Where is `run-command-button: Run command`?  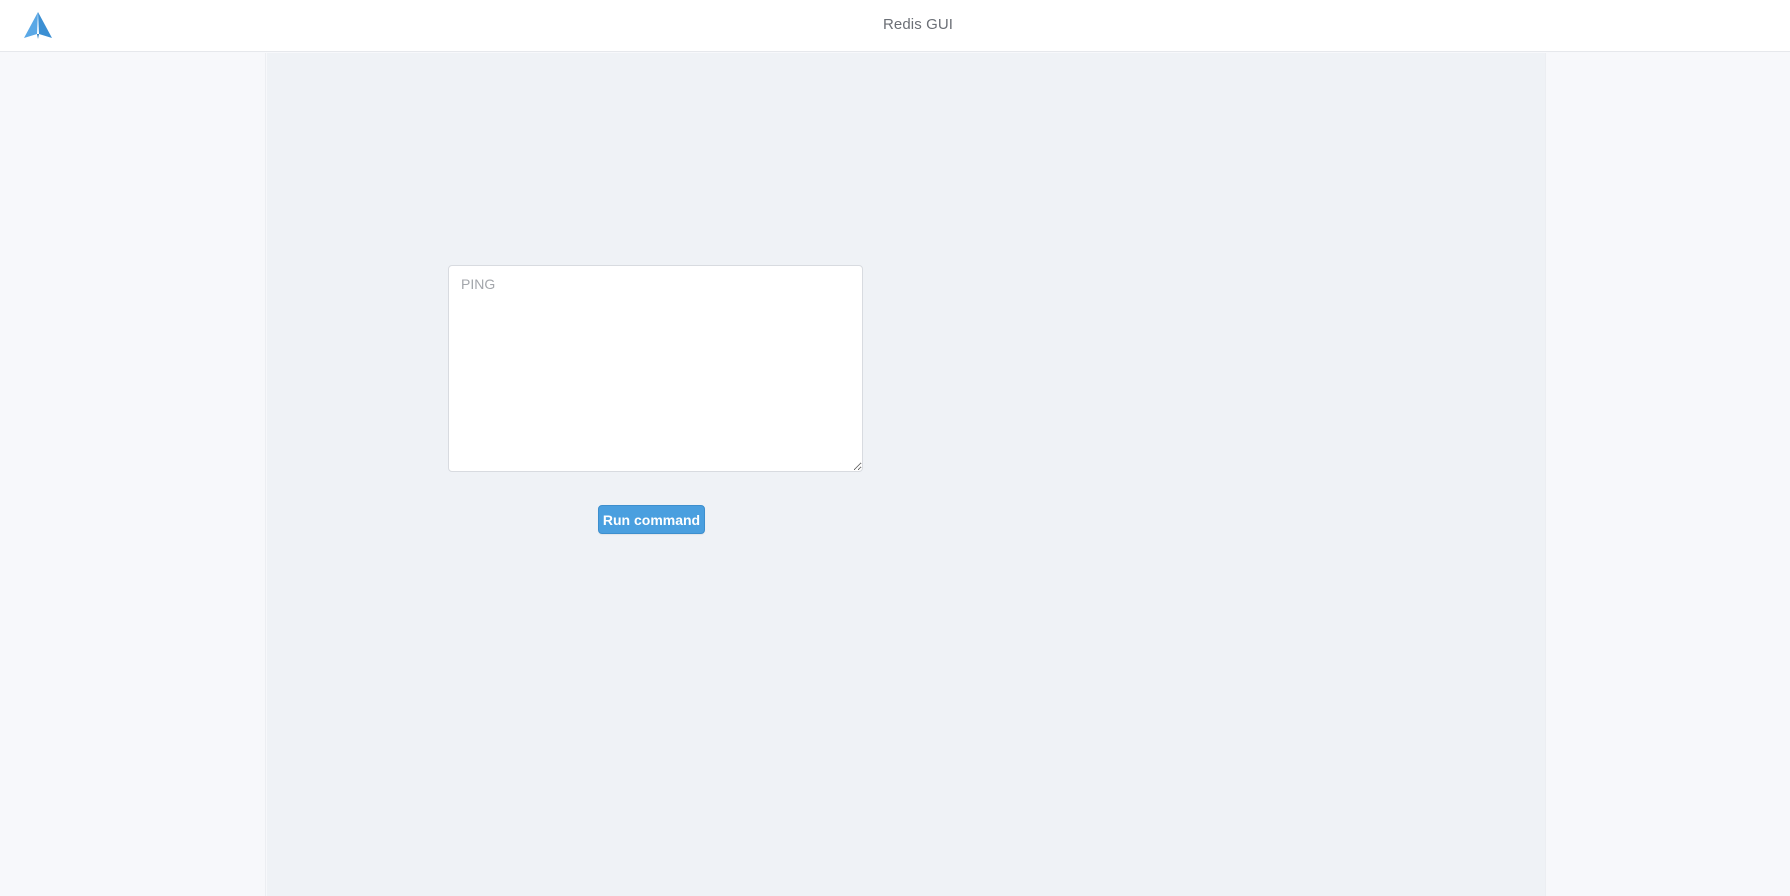
run-command-button: Run command is located at coordinates (651, 519).